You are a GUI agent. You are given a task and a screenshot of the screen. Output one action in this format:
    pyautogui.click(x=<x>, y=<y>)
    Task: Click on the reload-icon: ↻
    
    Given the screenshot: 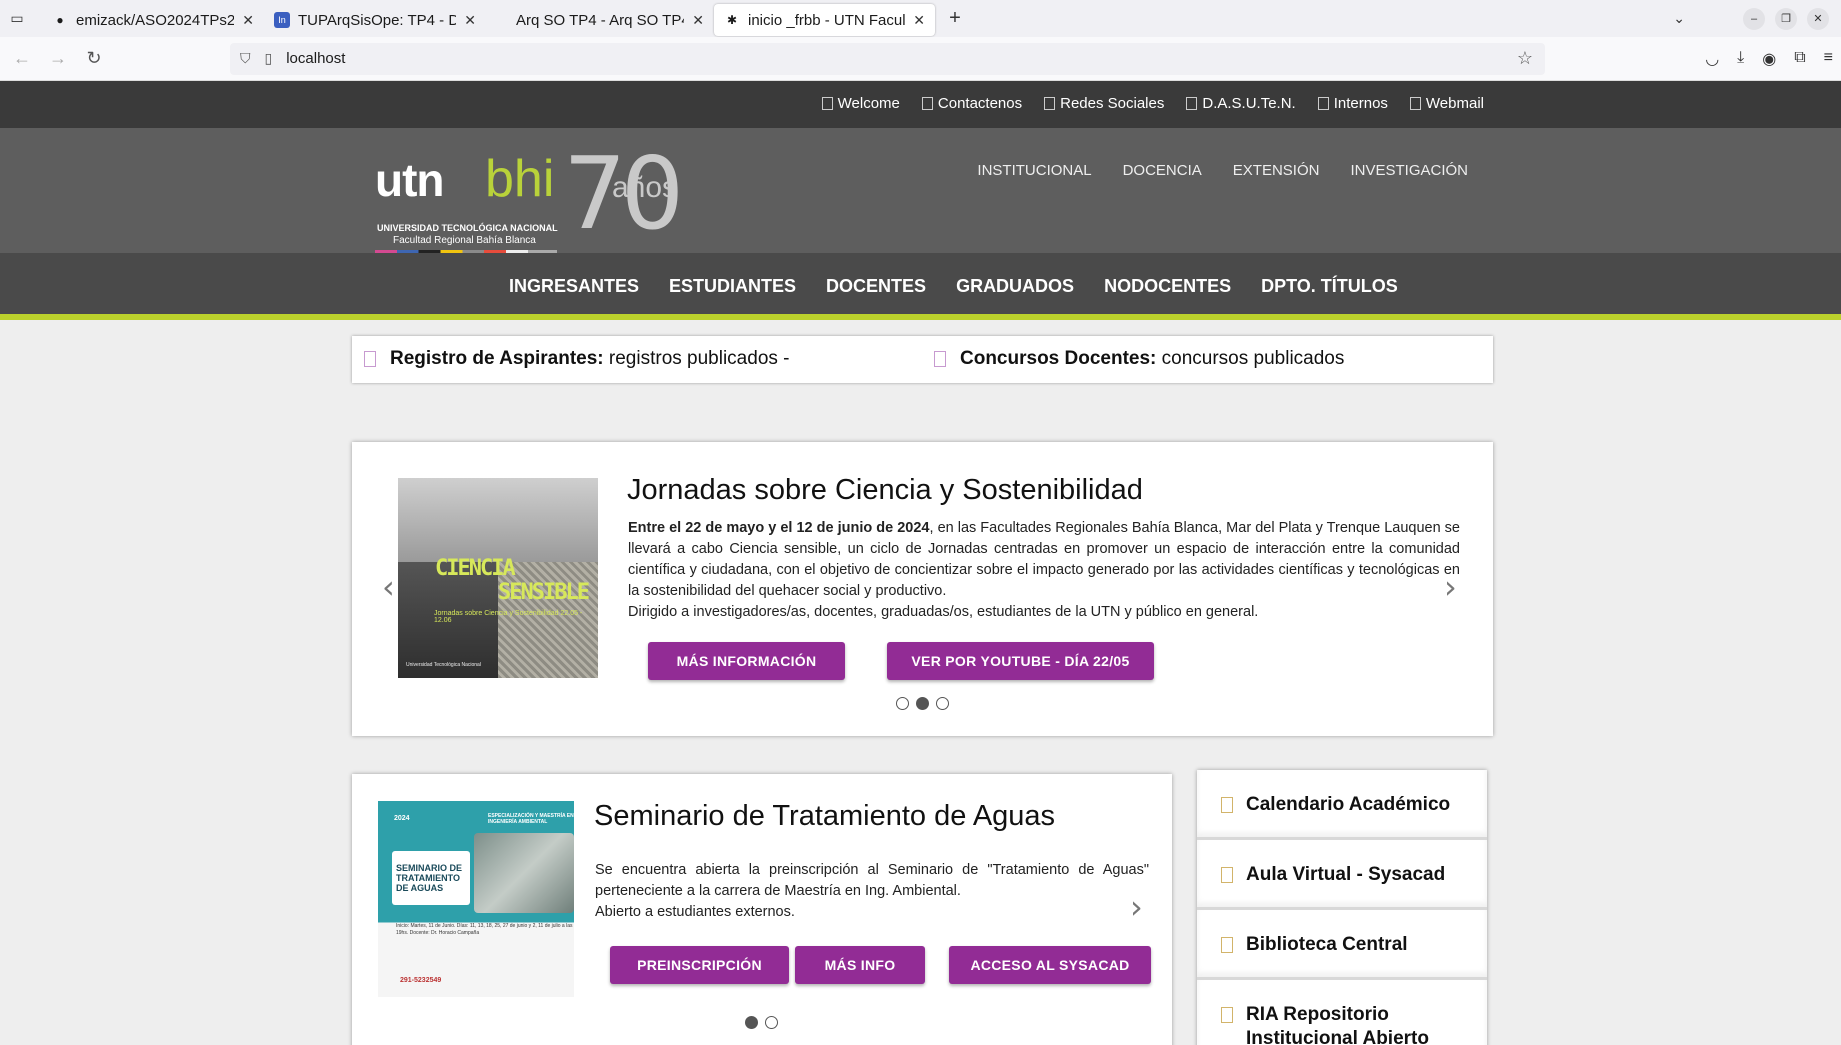 What is the action you would take?
    pyautogui.click(x=94, y=58)
    